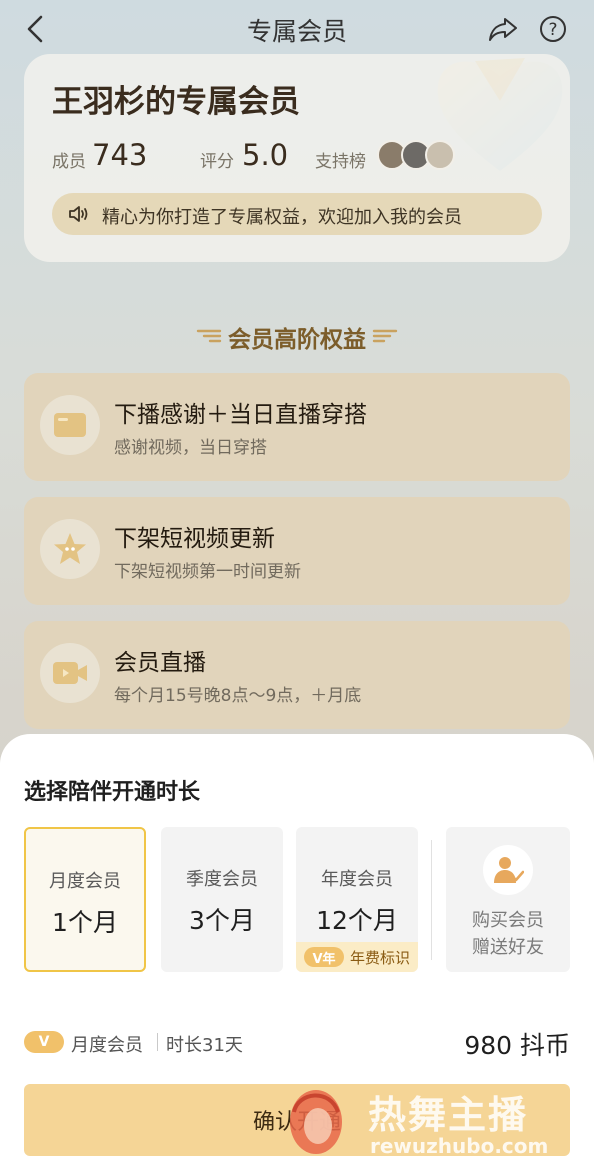 This screenshot has width=594, height=1175. Describe the element at coordinates (176, 102) in the screenshot. I see `member-title: 王羽杉的专属会员` at that location.